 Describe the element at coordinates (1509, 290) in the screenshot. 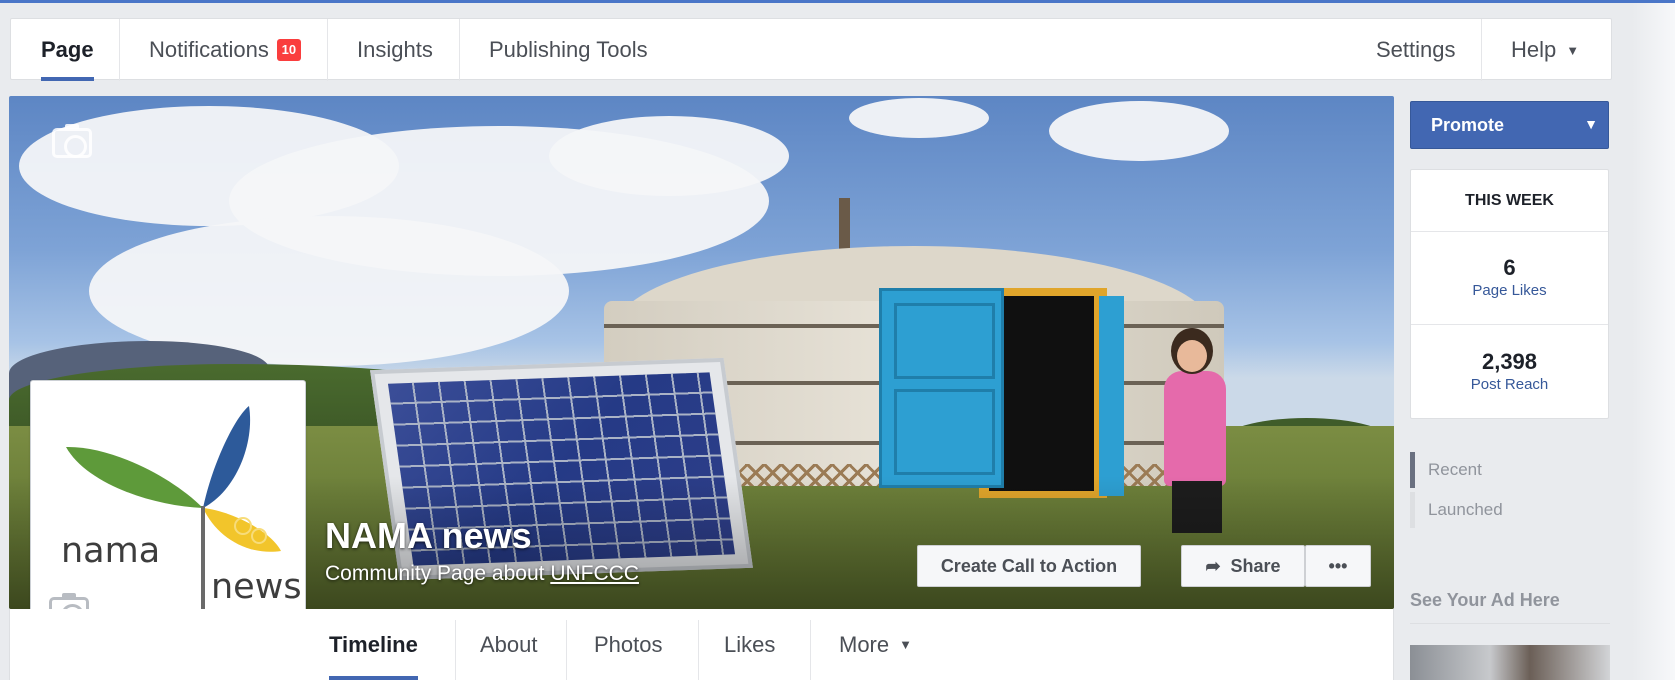

I see `stat-label: Page Likes` at that location.